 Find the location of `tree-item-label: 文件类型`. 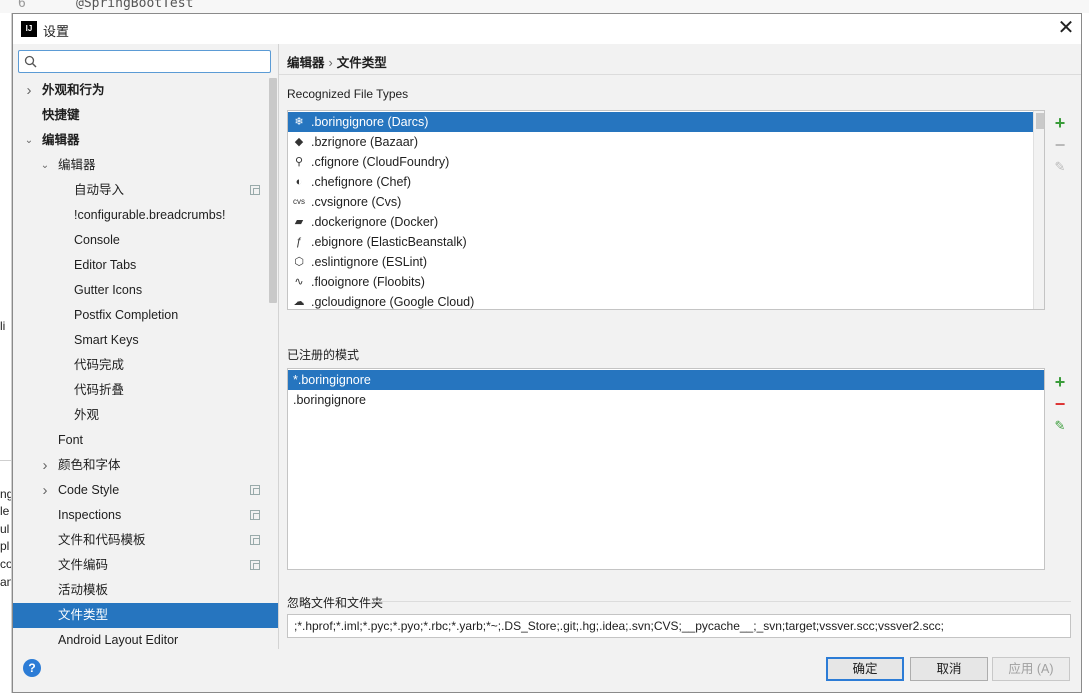

tree-item-label: 文件类型 is located at coordinates (83, 615).